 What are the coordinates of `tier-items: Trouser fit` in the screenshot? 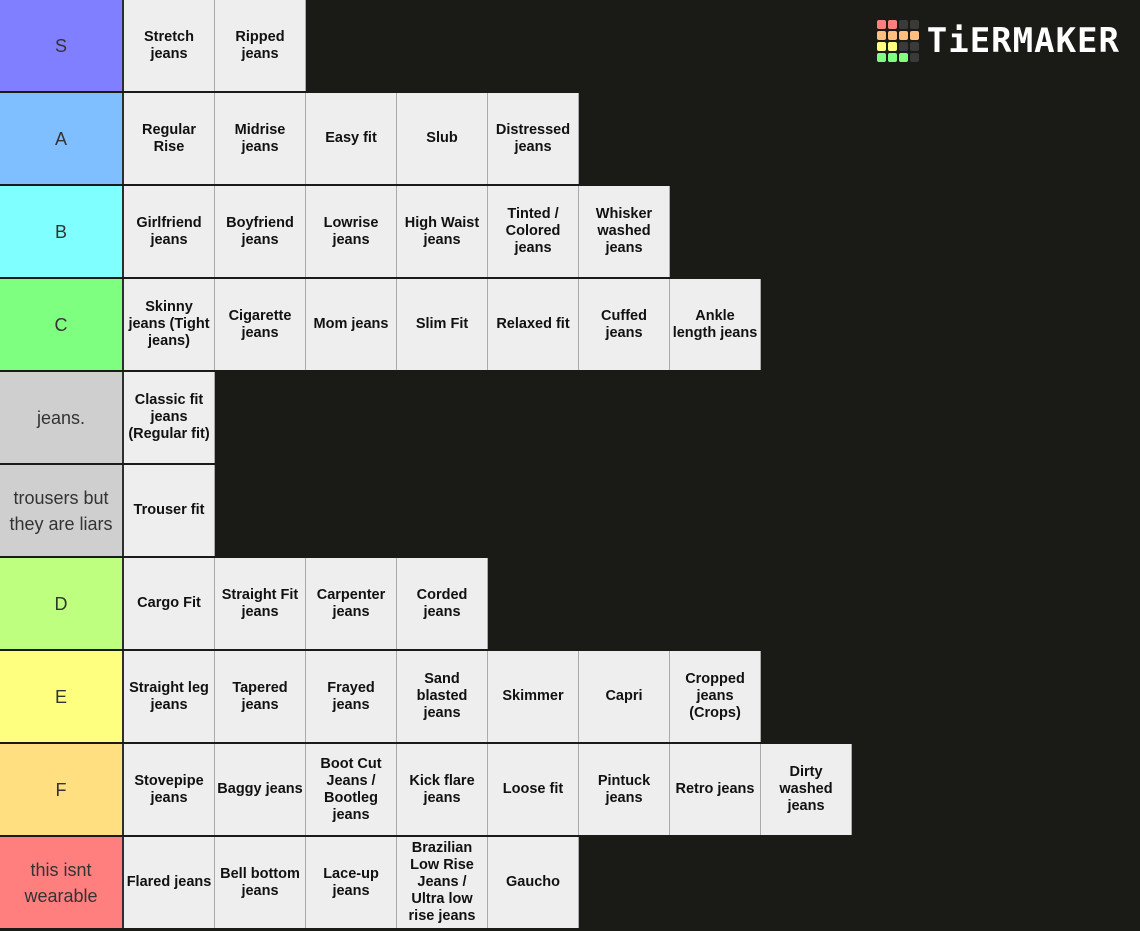 It's located at (169, 510).